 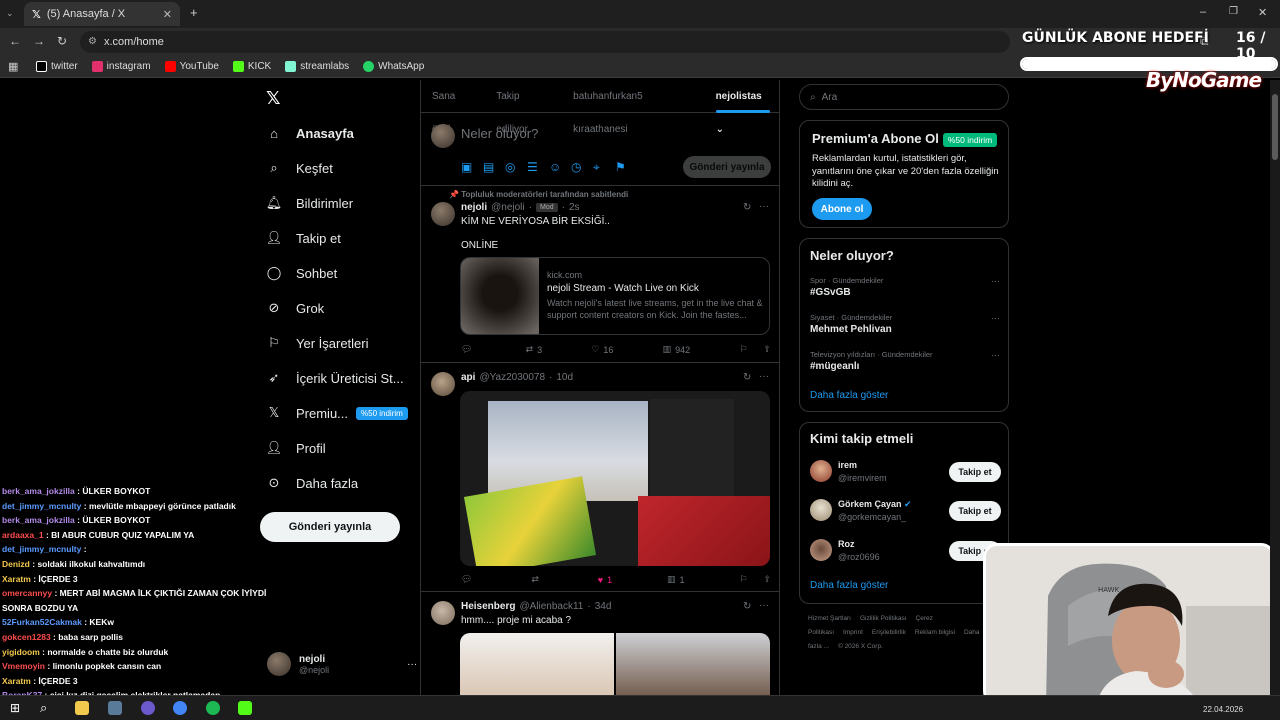 What do you see at coordinates (299, 168) in the screenshot?
I see `nav-item-search: ⌕ Keşfet` at bounding box center [299, 168].